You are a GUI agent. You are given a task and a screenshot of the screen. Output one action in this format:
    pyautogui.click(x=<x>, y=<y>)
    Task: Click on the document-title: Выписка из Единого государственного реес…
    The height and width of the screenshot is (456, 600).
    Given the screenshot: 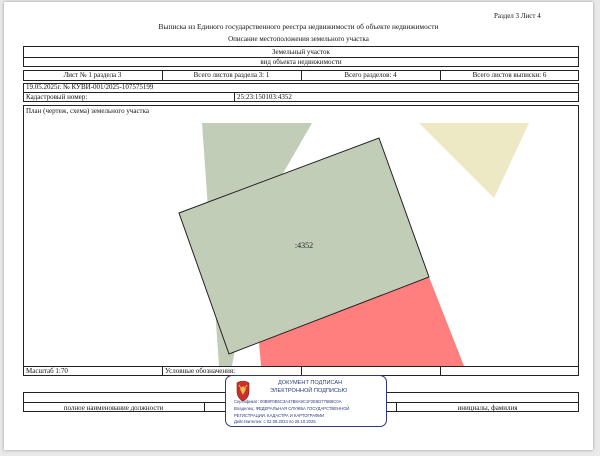 What is the action you would take?
    pyautogui.click(x=298, y=26)
    